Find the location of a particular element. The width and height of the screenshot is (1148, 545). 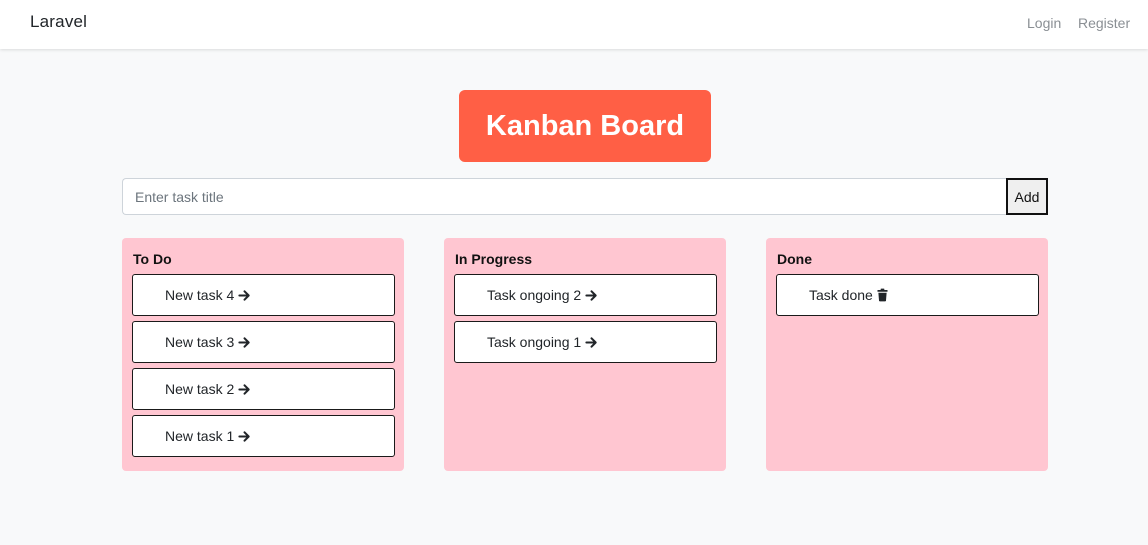

task-card: New task 1 is located at coordinates (263, 436).